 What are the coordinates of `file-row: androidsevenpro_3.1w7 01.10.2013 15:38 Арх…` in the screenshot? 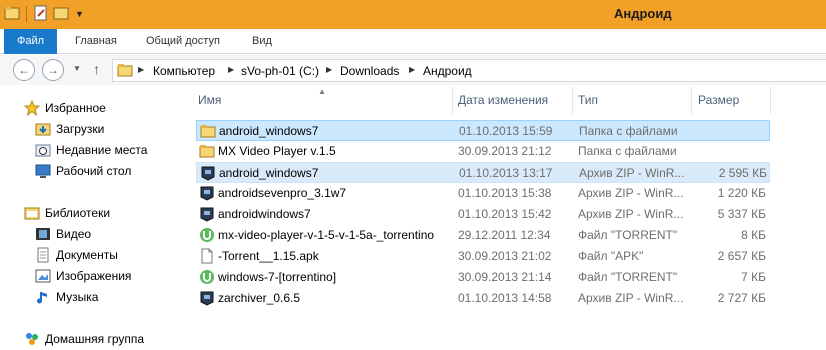 It's located at (483, 193).